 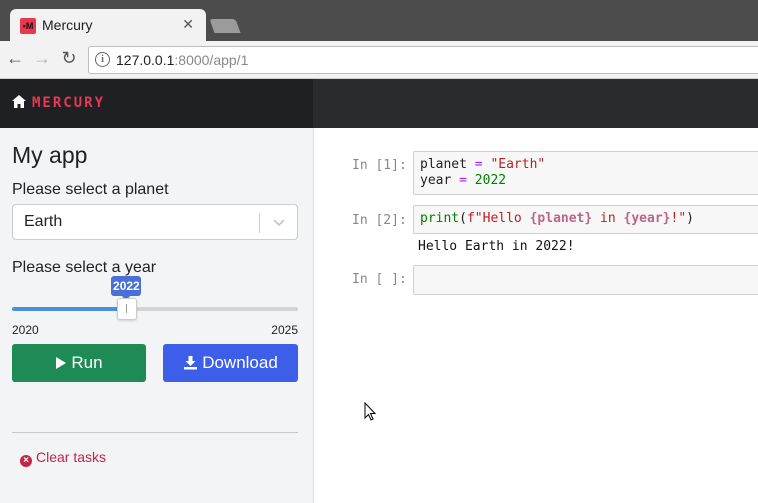 I want to click on sidebar-divider, so click(x=155, y=432).